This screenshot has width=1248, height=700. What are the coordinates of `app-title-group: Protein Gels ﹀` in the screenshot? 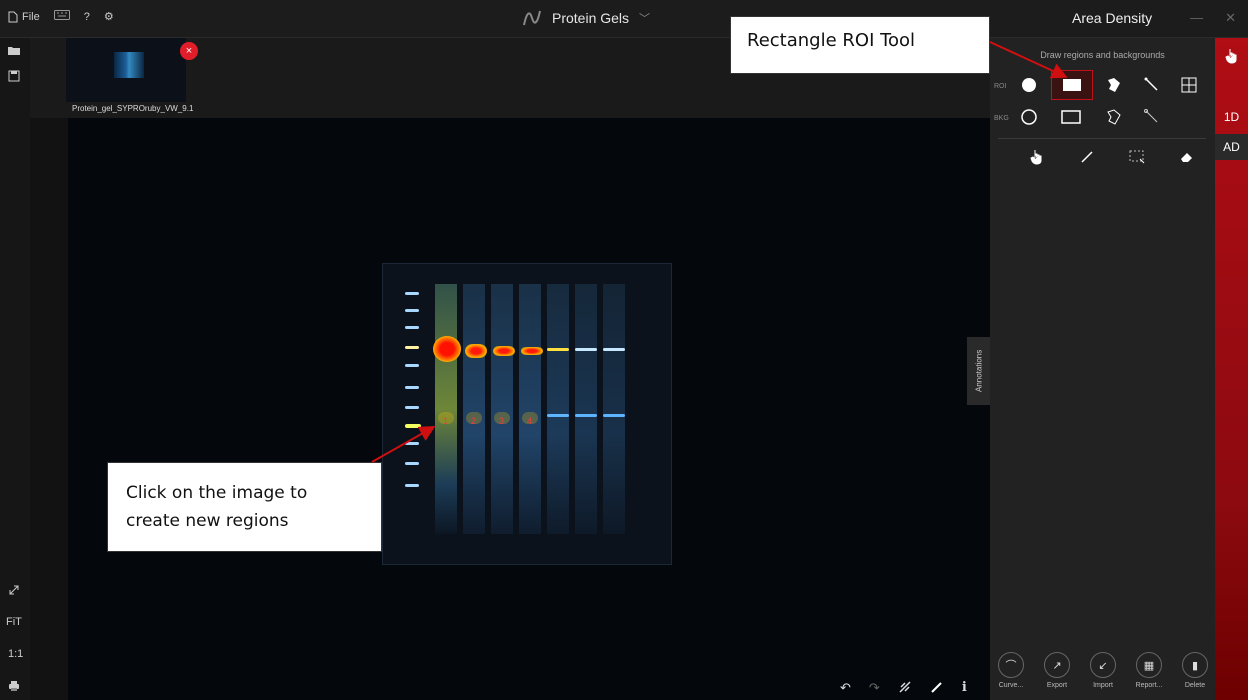 It's located at (586, 18).